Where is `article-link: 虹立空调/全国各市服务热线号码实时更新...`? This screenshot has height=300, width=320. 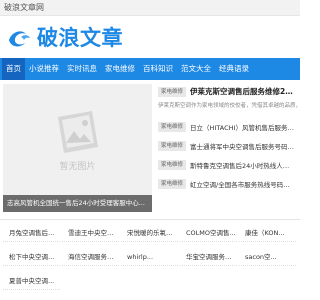 article-link: 虹立空调/全国各市服务热线号码实时更新... is located at coordinates (242, 184).